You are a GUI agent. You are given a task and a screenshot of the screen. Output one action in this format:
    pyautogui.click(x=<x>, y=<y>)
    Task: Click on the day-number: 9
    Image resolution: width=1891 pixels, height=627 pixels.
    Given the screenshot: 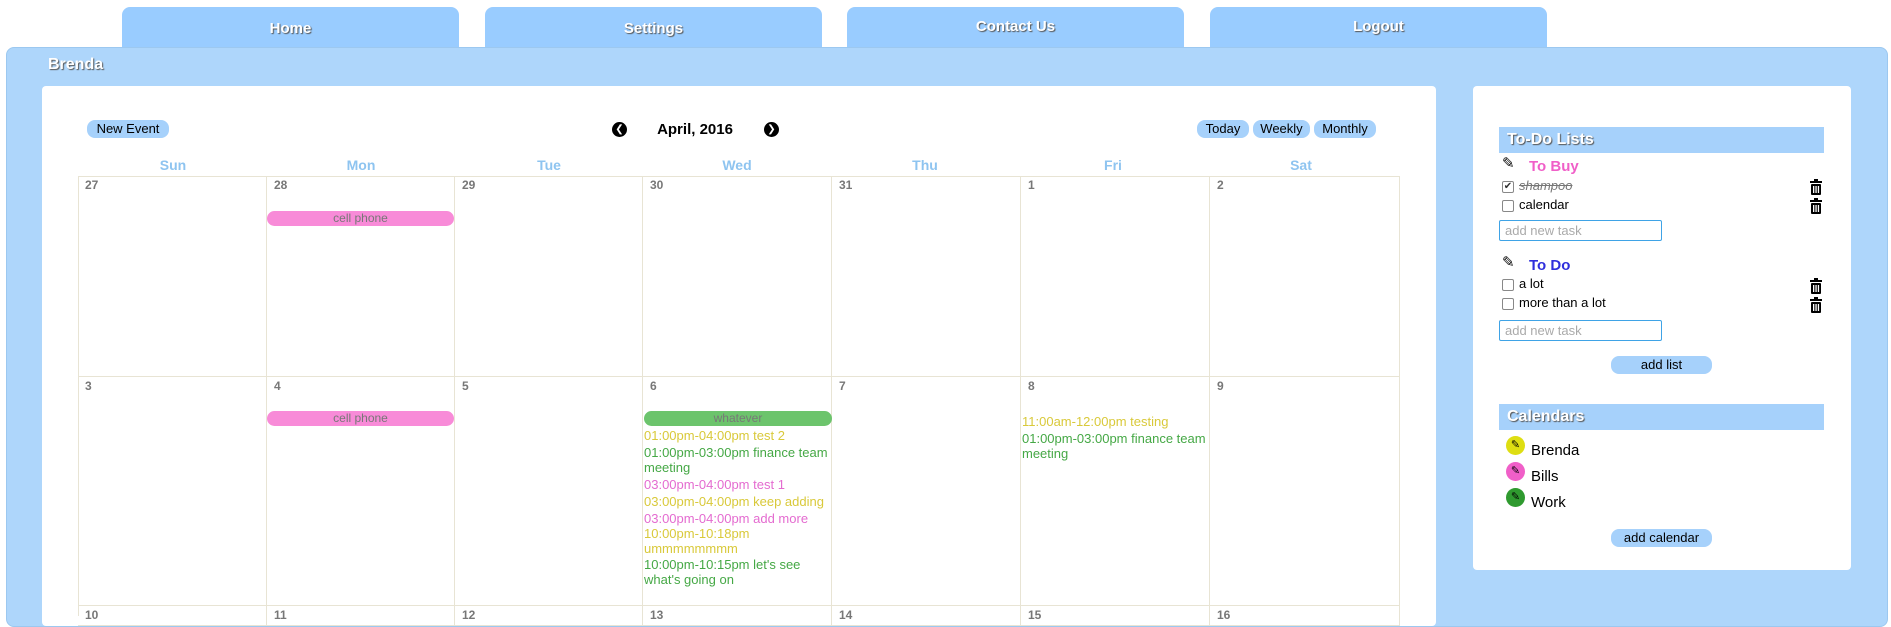 What is the action you would take?
    pyautogui.click(x=1220, y=386)
    